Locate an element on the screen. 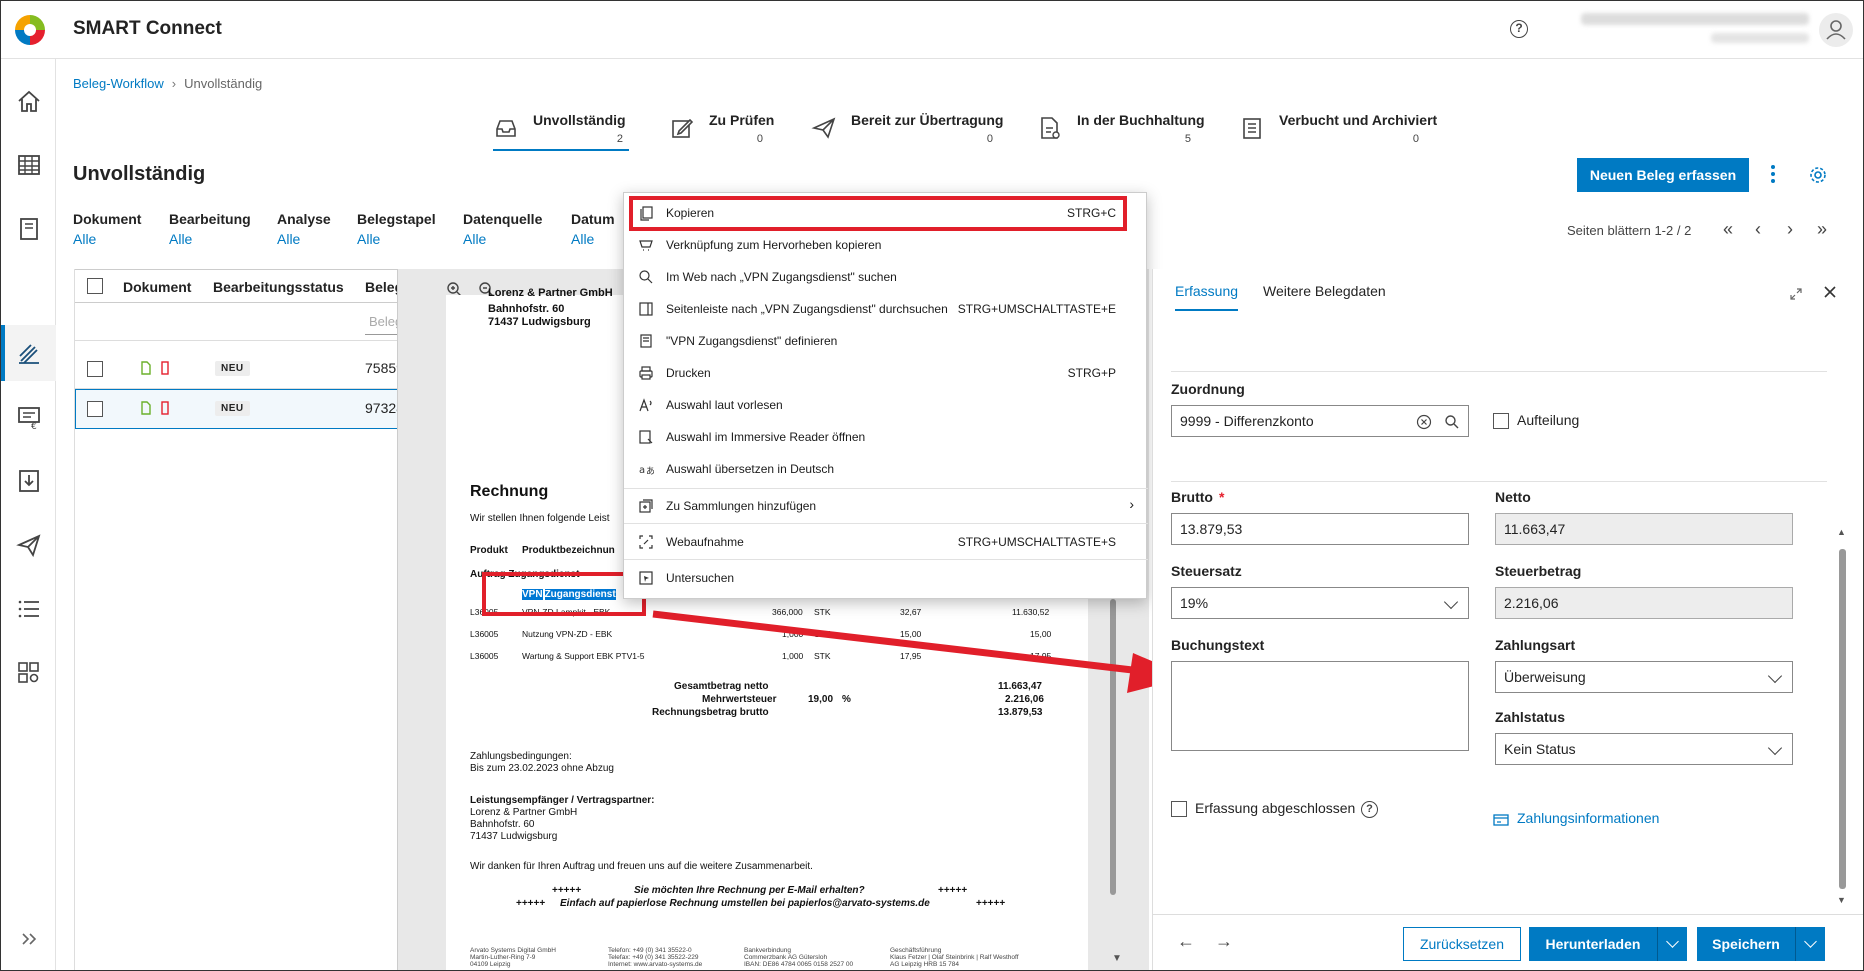 The image size is (1864, 971). menu-item-label: Auswahl übersetzen in Deutsch is located at coordinates (750, 469).